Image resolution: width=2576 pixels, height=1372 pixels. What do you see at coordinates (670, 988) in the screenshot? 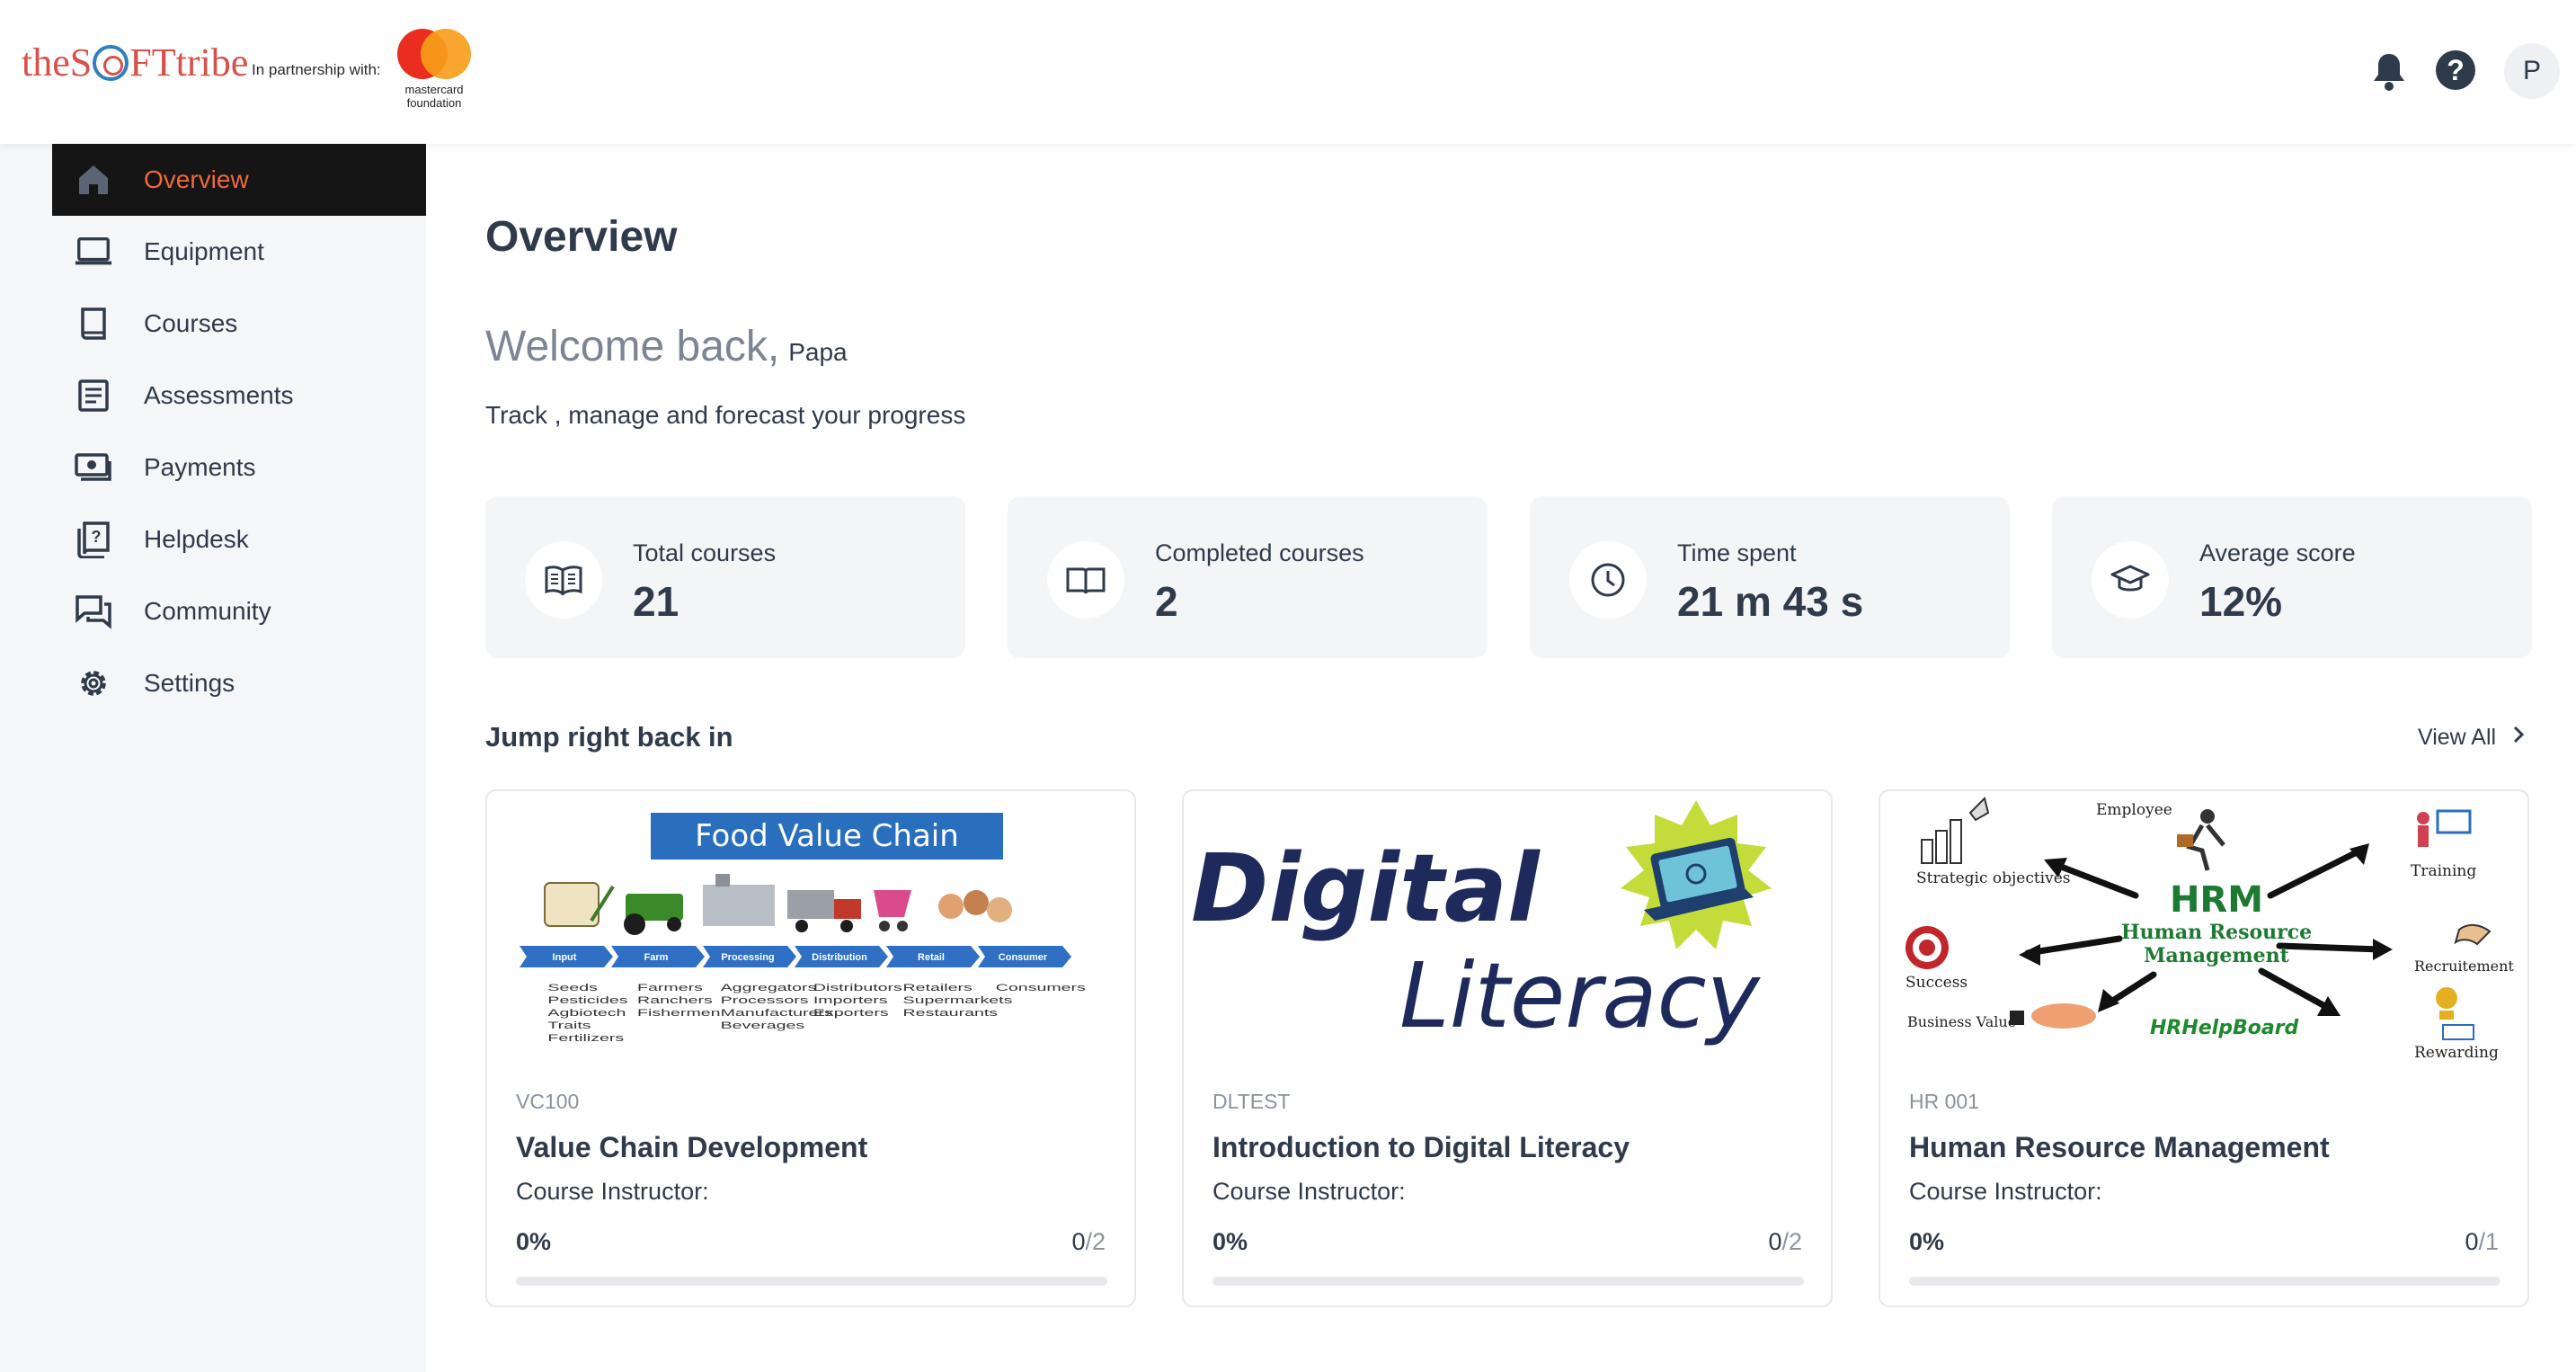
I see `stage-detail-text: Farmers` at bounding box center [670, 988].